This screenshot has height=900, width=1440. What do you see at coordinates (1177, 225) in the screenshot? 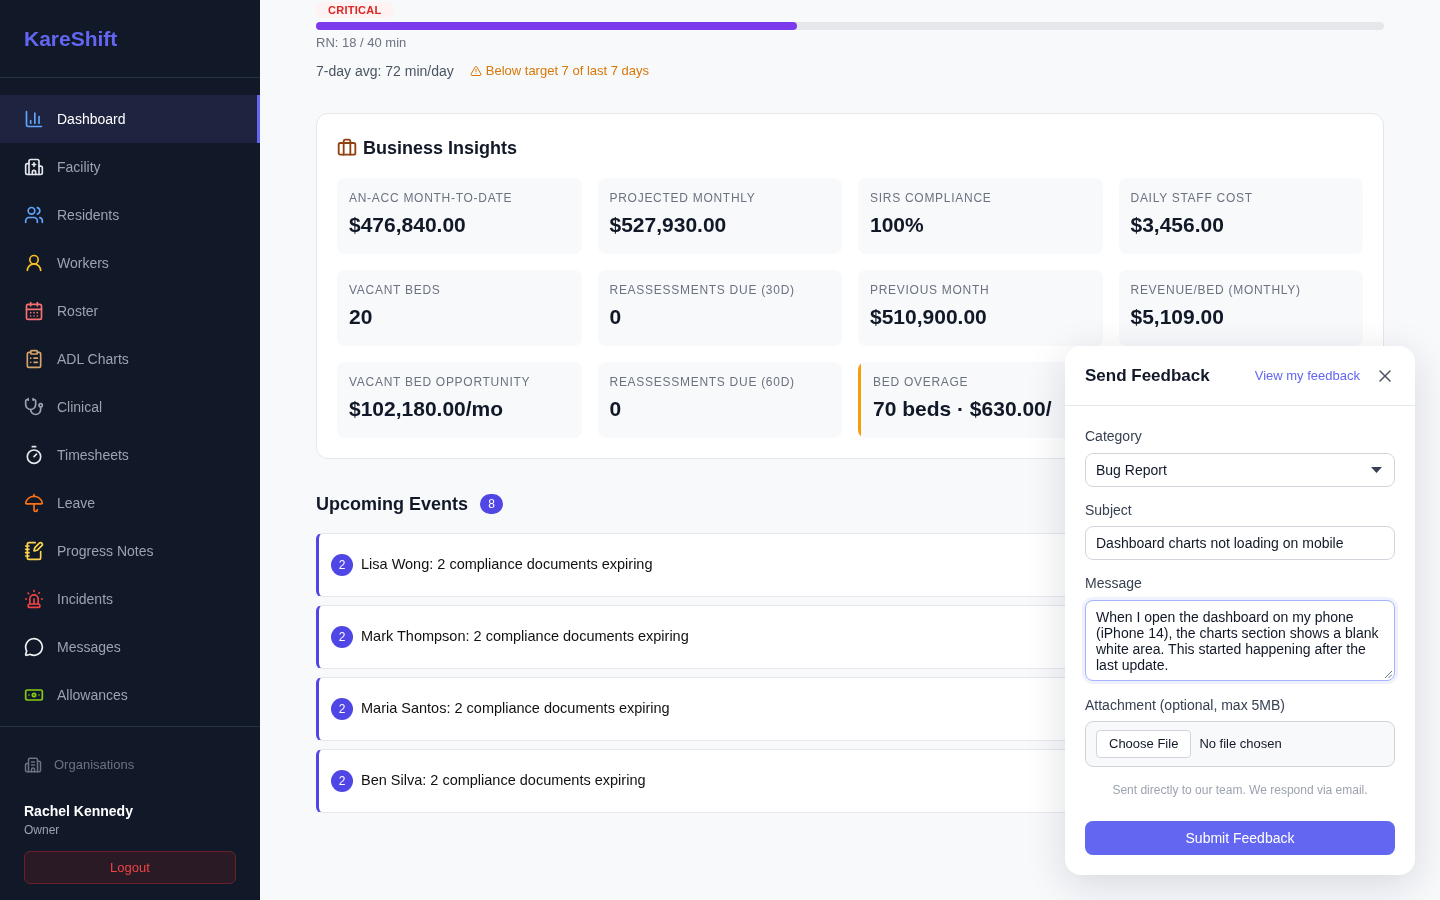
I see `metric-value: $3,456.00` at bounding box center [1177, 225].